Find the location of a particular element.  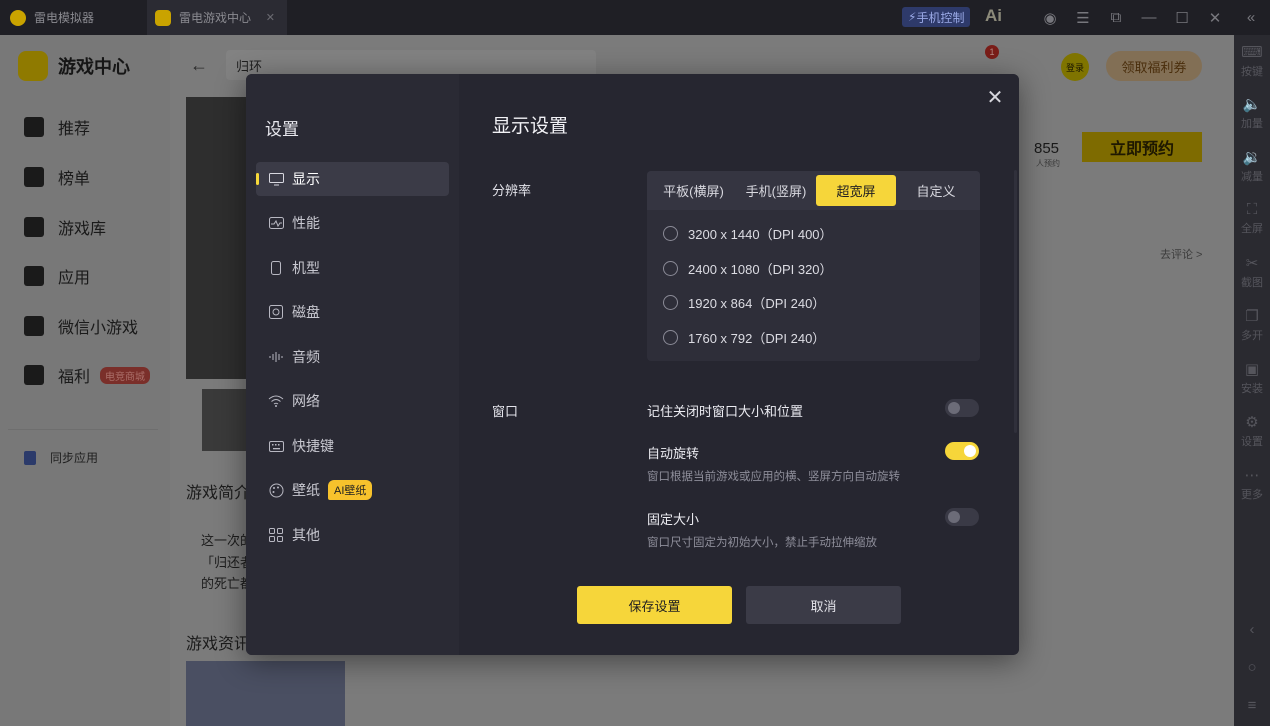

fixed-size-toggle is located at coordinates (962, 517).